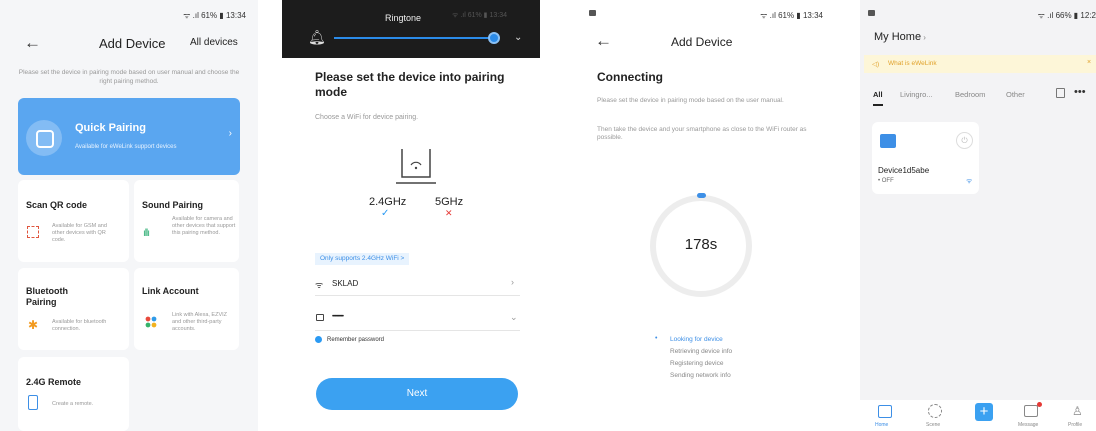 Image resolution: width=1096 pixels, height=431 pixels. Describe the element at coordinates (126, 147) in the screenshot. I see `quick-pairing-desc: Available for eWeLink support devices` at that location.